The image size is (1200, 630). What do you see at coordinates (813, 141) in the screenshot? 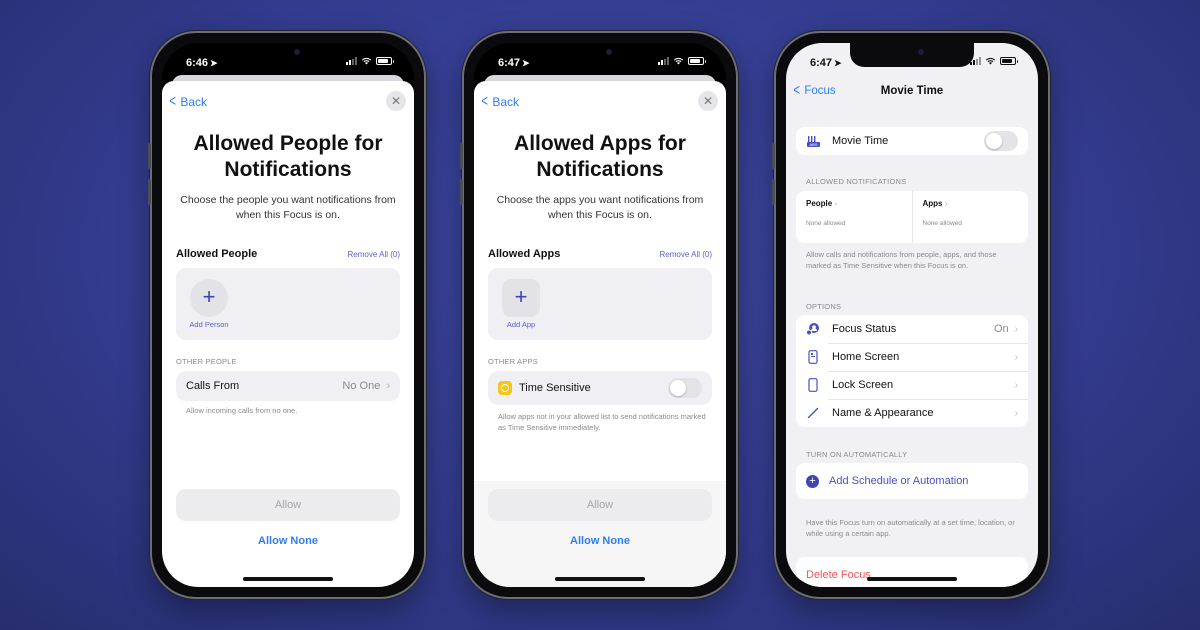
I see `movie-theater-icon: ABS` at bounding box center [813, 141].